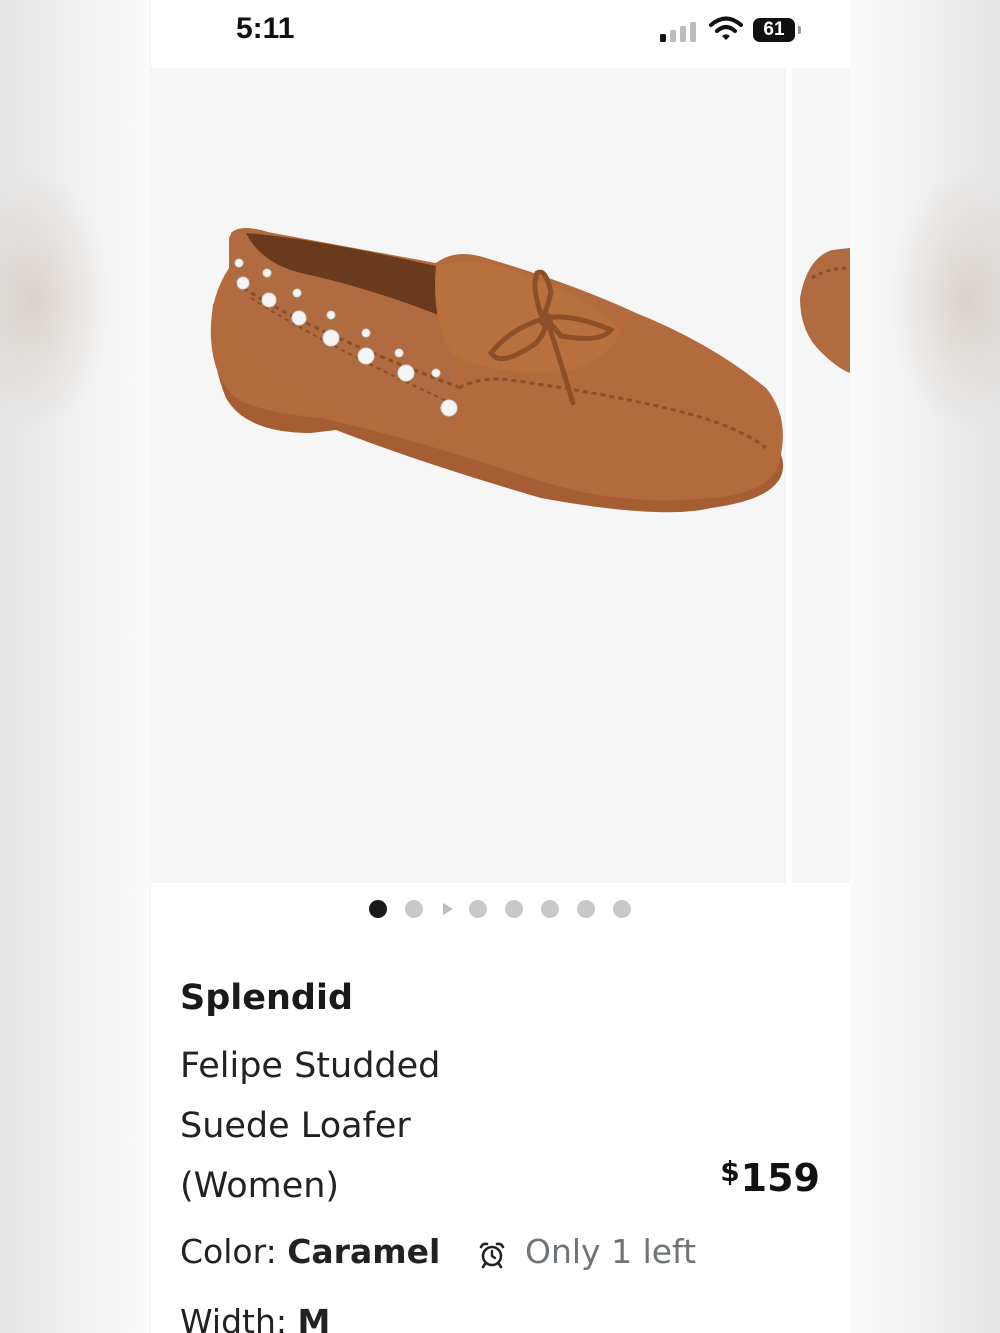 The width and height of the screenshot is (1000, 1333). What do you see at coordinates (500, 909) in the screenshot?
I see `carousel-pagination` at bounding box center [500, 909].